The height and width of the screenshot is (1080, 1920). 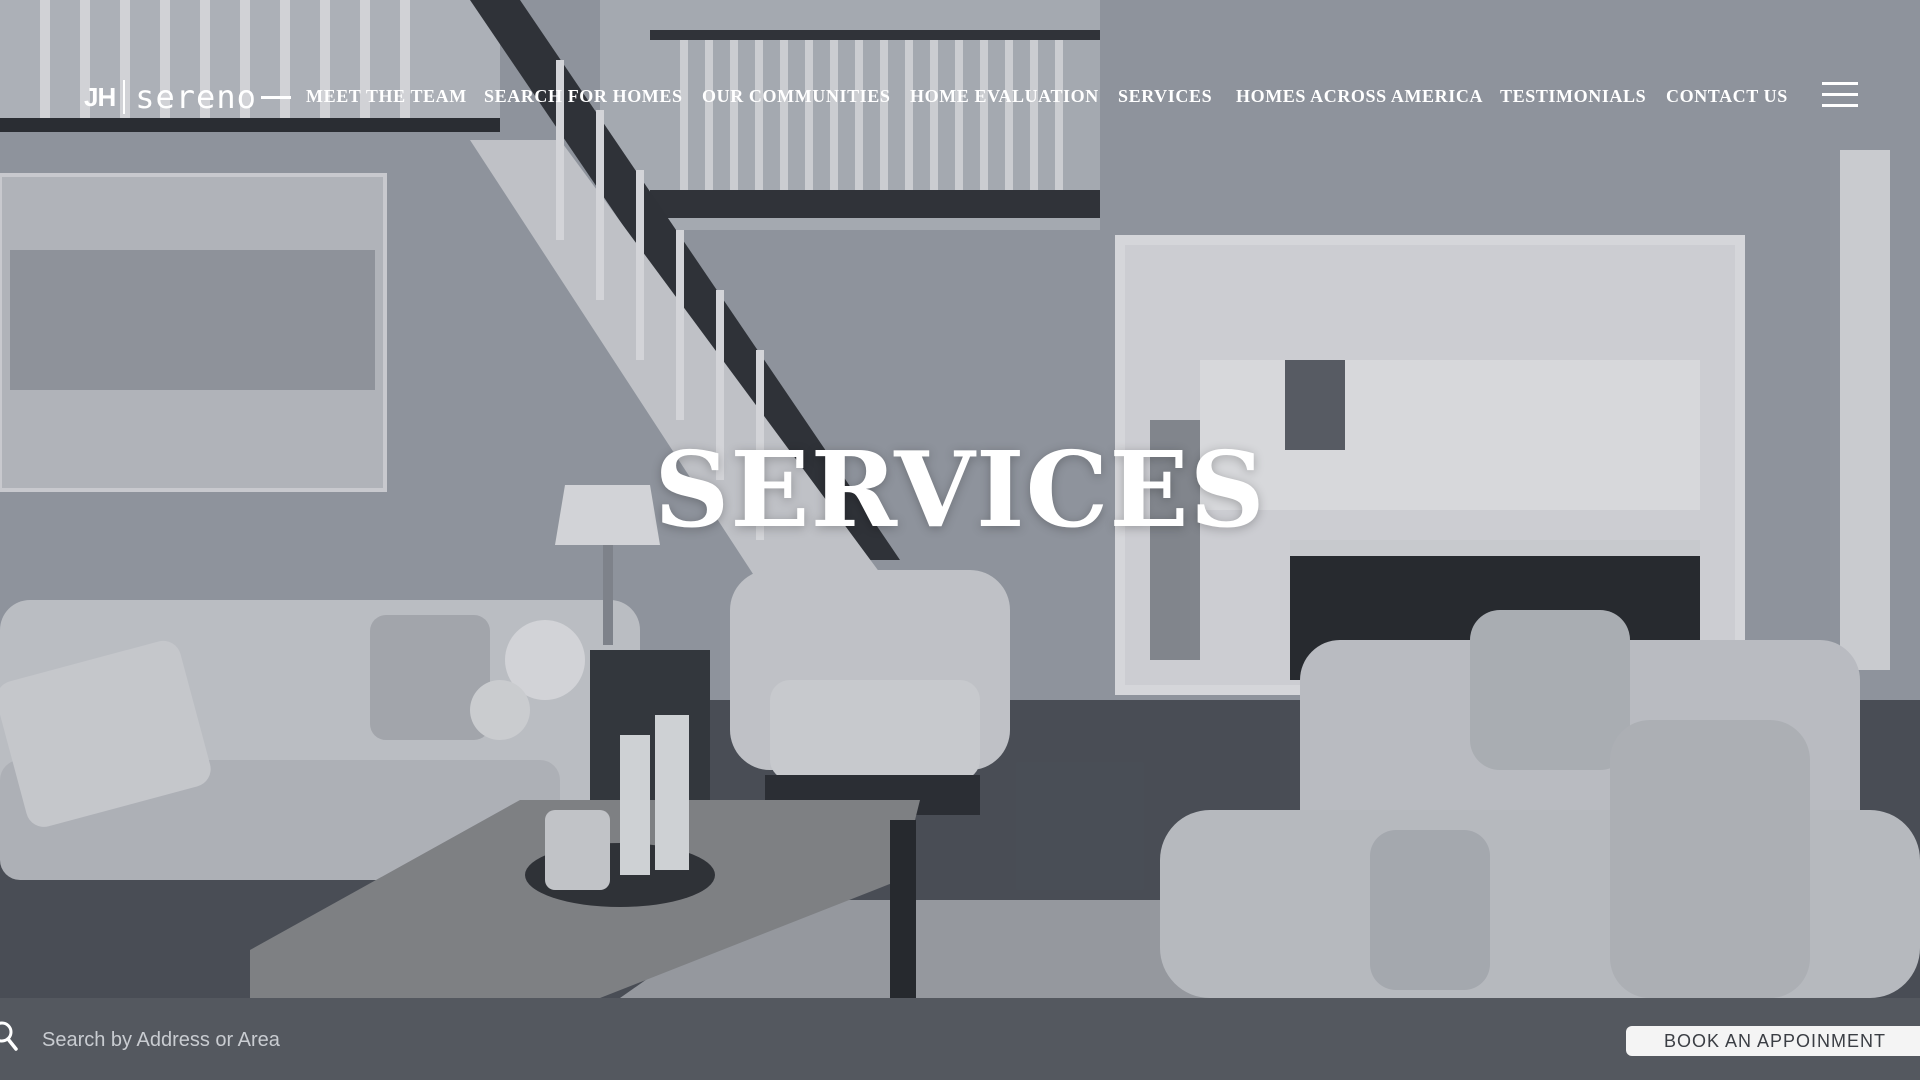 I want to click on logo-divider, so click(x=124, y=97).